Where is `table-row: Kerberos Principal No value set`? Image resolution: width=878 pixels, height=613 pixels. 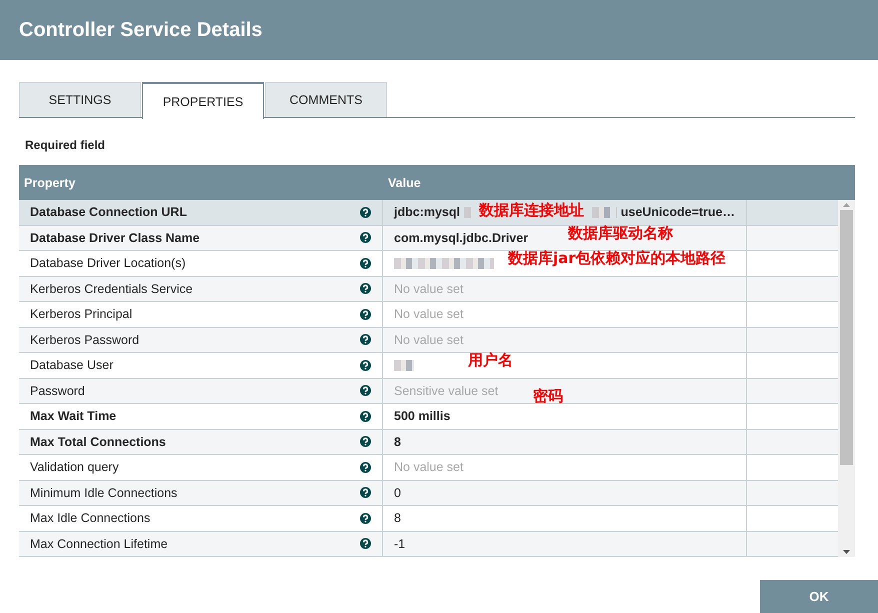
table-row: Kerberos Principal No value set is located at coordinates (428, 315).